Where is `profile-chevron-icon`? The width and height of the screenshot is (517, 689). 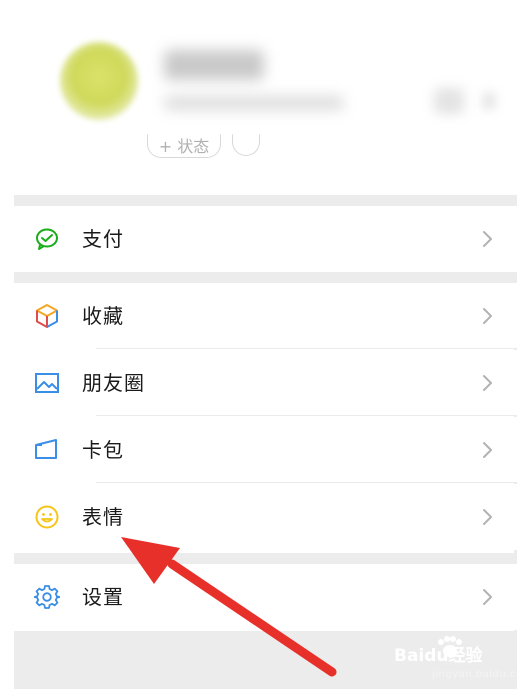 profile-chevron-icon is located at coordinates (489, 101).